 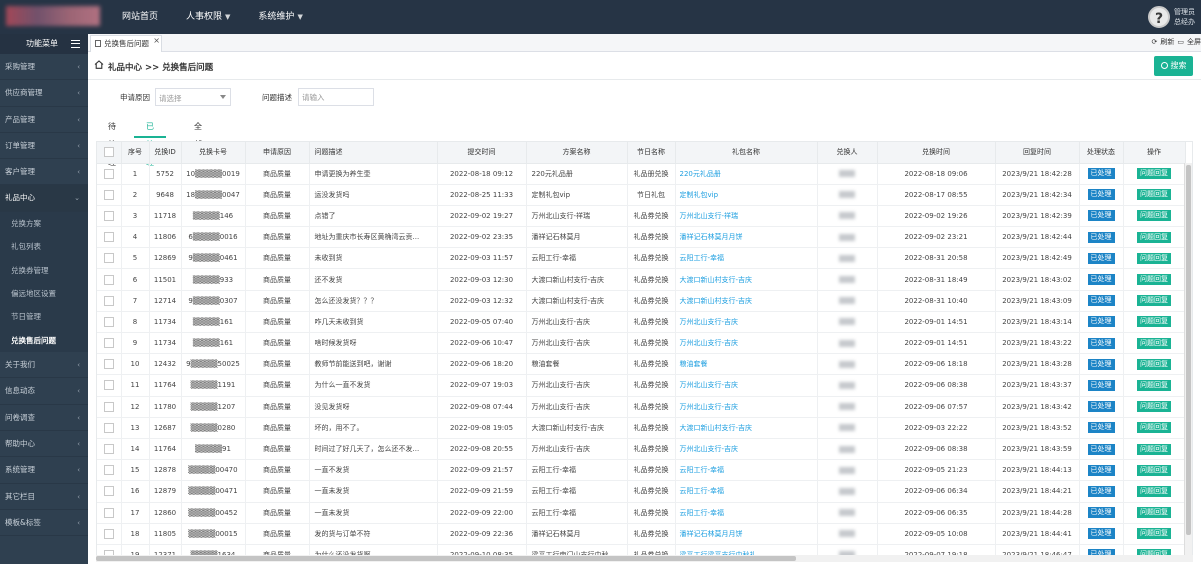 What do you see at coordinates (44, 317) in the screenshot?
I see `sidebar-subitem: 节日管理` at bounding box center [44, 317].